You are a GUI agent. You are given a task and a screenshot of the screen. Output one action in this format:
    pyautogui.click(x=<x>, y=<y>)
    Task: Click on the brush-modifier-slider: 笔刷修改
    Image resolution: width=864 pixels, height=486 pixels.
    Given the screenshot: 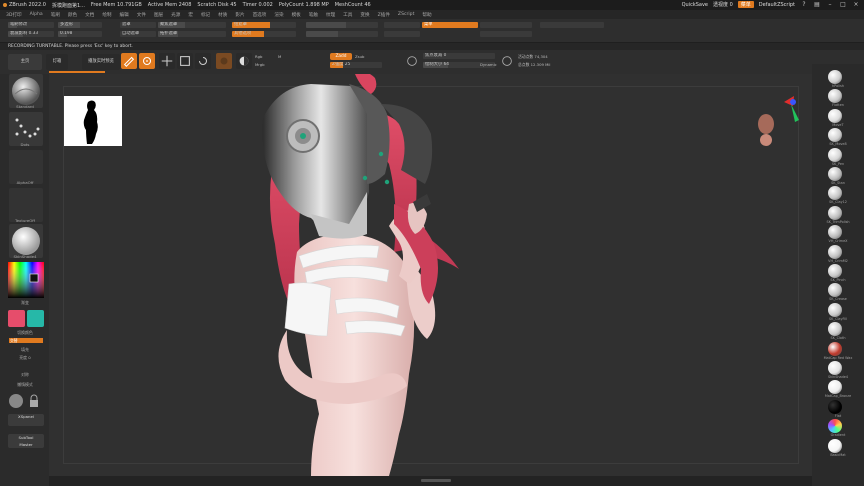 What is the action you would take?
    pyautogui.click(x=31, y=25)
    